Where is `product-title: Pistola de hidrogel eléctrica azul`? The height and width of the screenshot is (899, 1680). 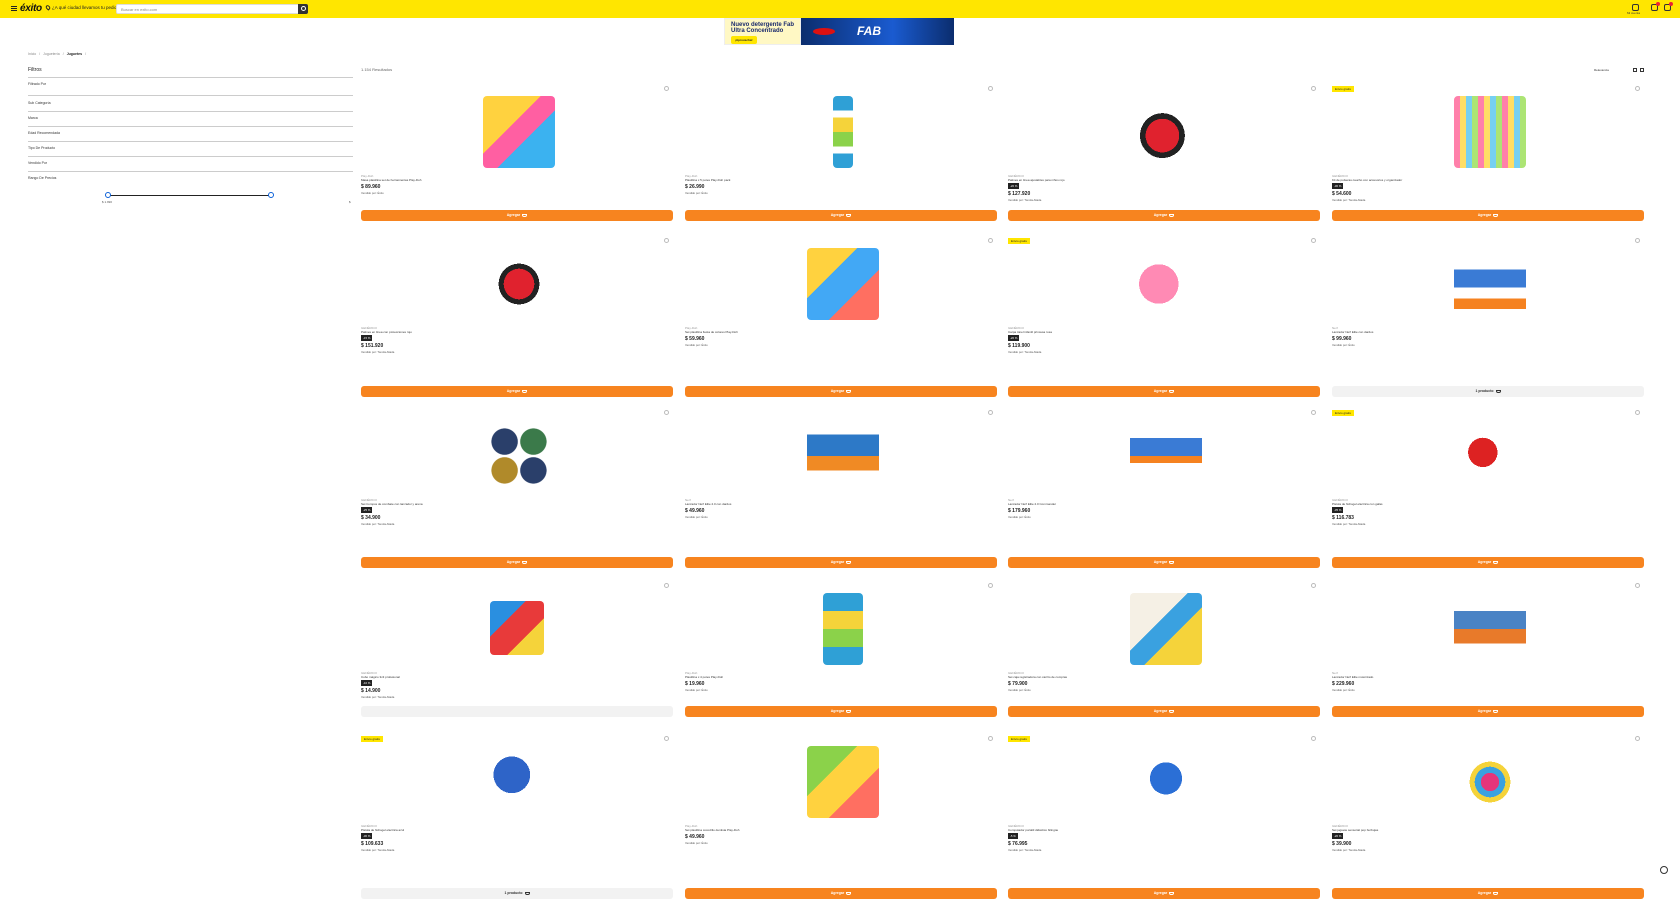 product-title: Pistola de hidrogel eléctrica azul is located at coordinates (461, 830).